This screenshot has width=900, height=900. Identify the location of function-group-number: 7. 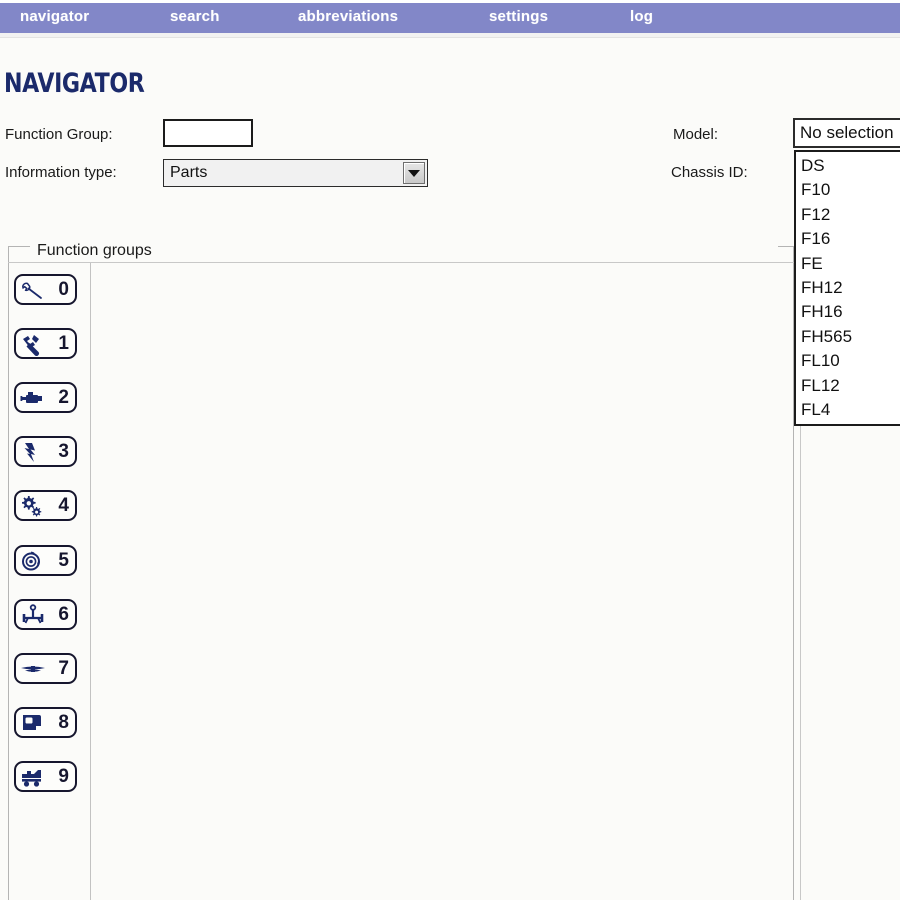
(63, 668).